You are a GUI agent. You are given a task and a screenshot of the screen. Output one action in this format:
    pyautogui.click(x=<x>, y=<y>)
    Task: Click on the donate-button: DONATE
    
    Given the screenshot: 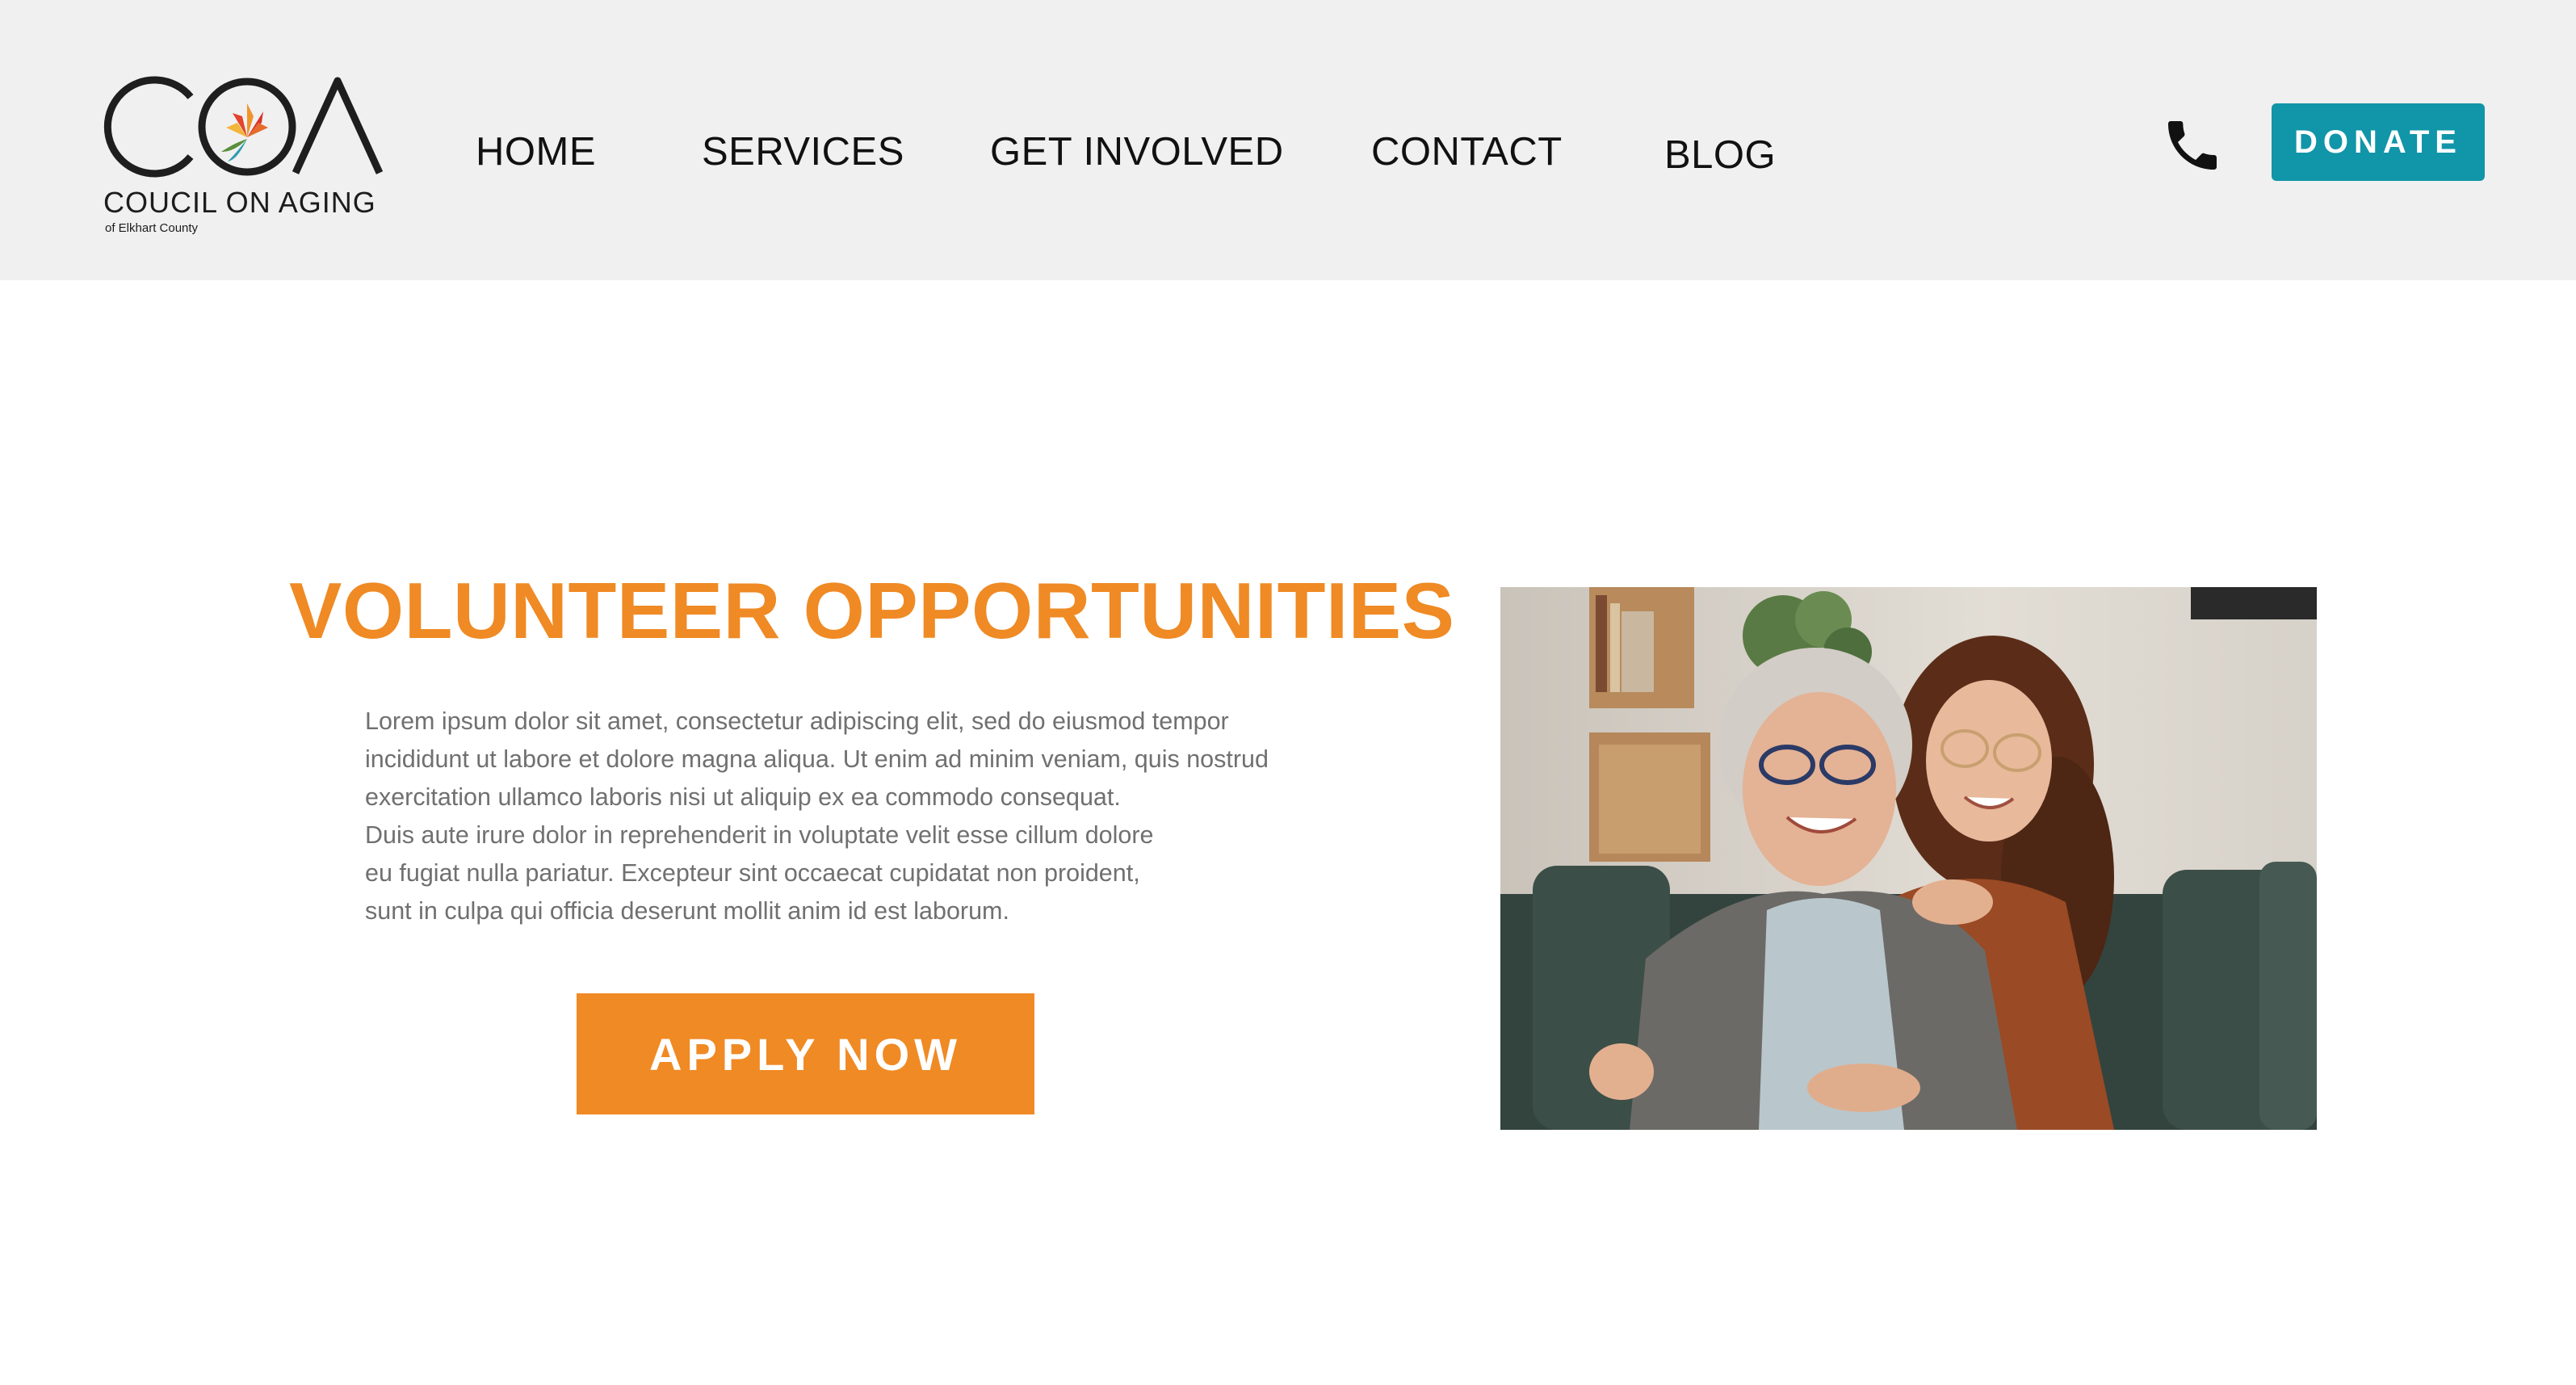 What is the action you would take?
    pyautogui.click(x=2378, y=142)
    